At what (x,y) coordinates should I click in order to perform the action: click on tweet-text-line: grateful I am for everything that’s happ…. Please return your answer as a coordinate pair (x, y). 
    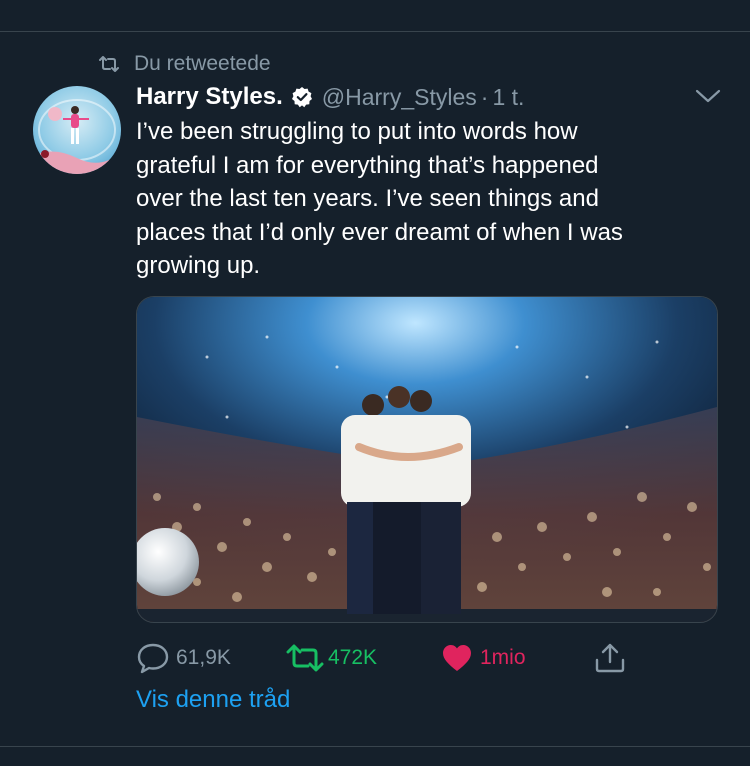
    Looking at the image, I should click on (367, 165).